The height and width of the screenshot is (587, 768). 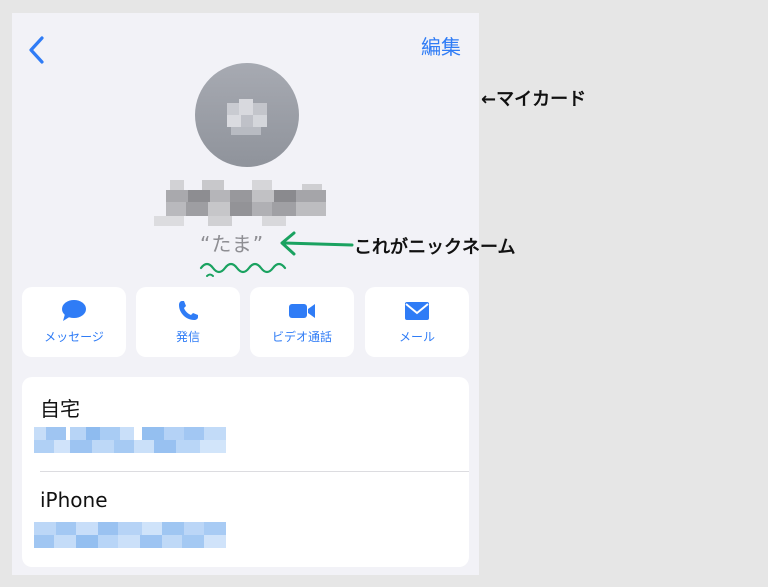 What do you see at coordinates (60, 409) in the screenshot?
I see `home-label: 自宅` at bounding box center [60, 409].